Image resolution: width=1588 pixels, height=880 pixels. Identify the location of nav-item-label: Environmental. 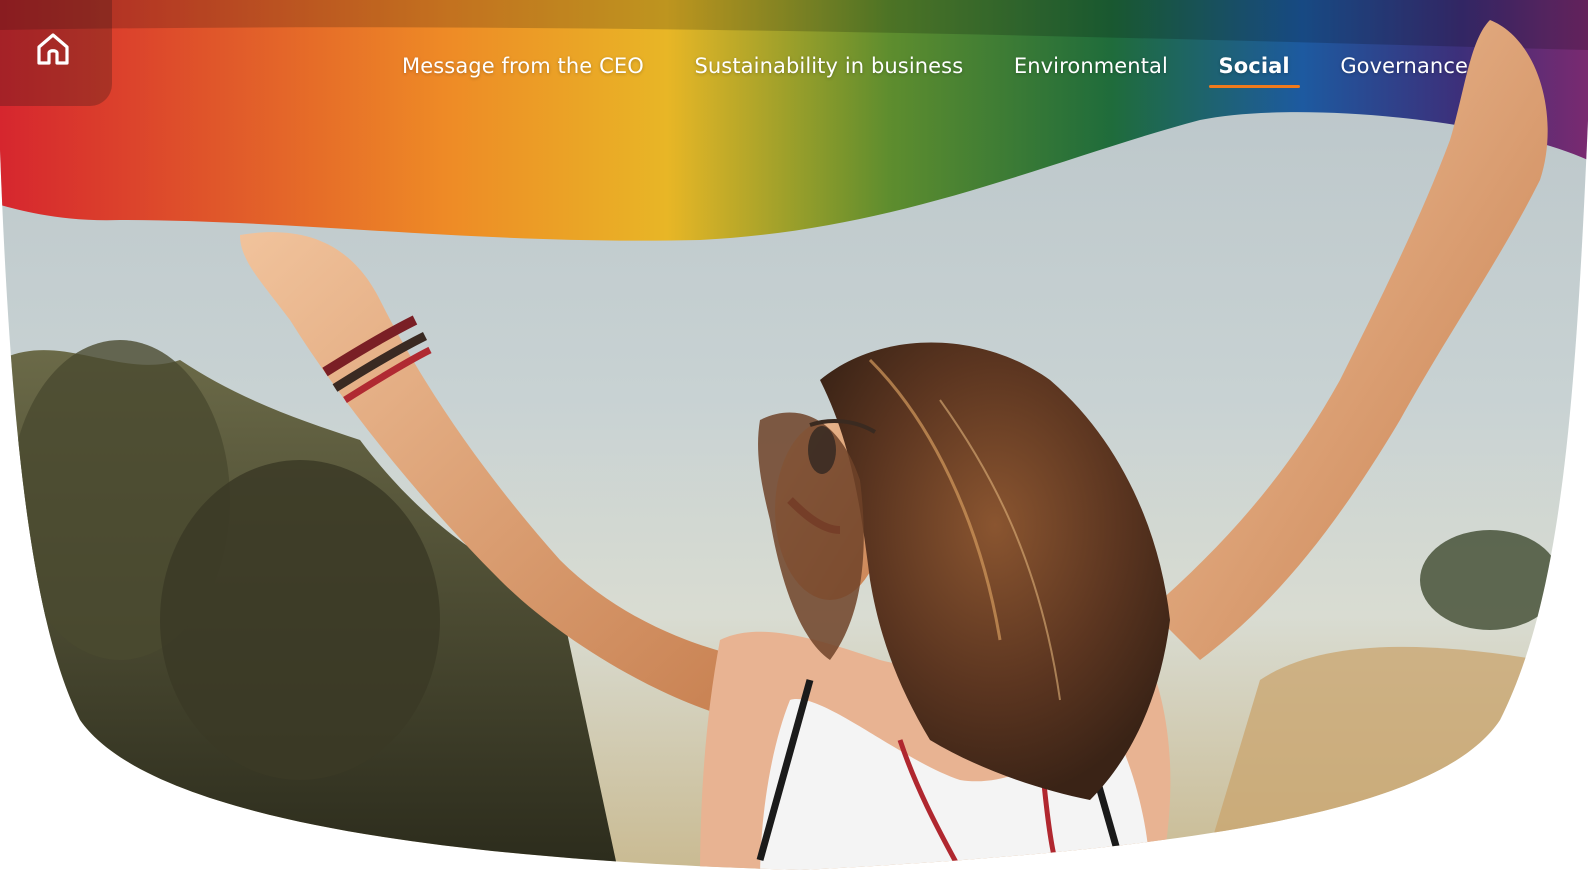
(1090, 66).